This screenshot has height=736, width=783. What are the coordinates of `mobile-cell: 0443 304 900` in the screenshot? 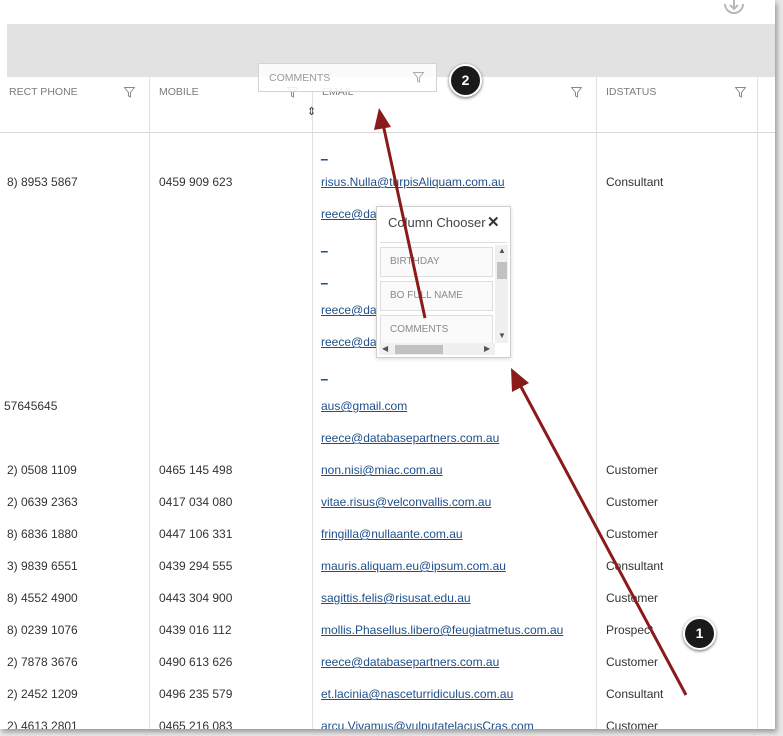 It's located at (196, 598).